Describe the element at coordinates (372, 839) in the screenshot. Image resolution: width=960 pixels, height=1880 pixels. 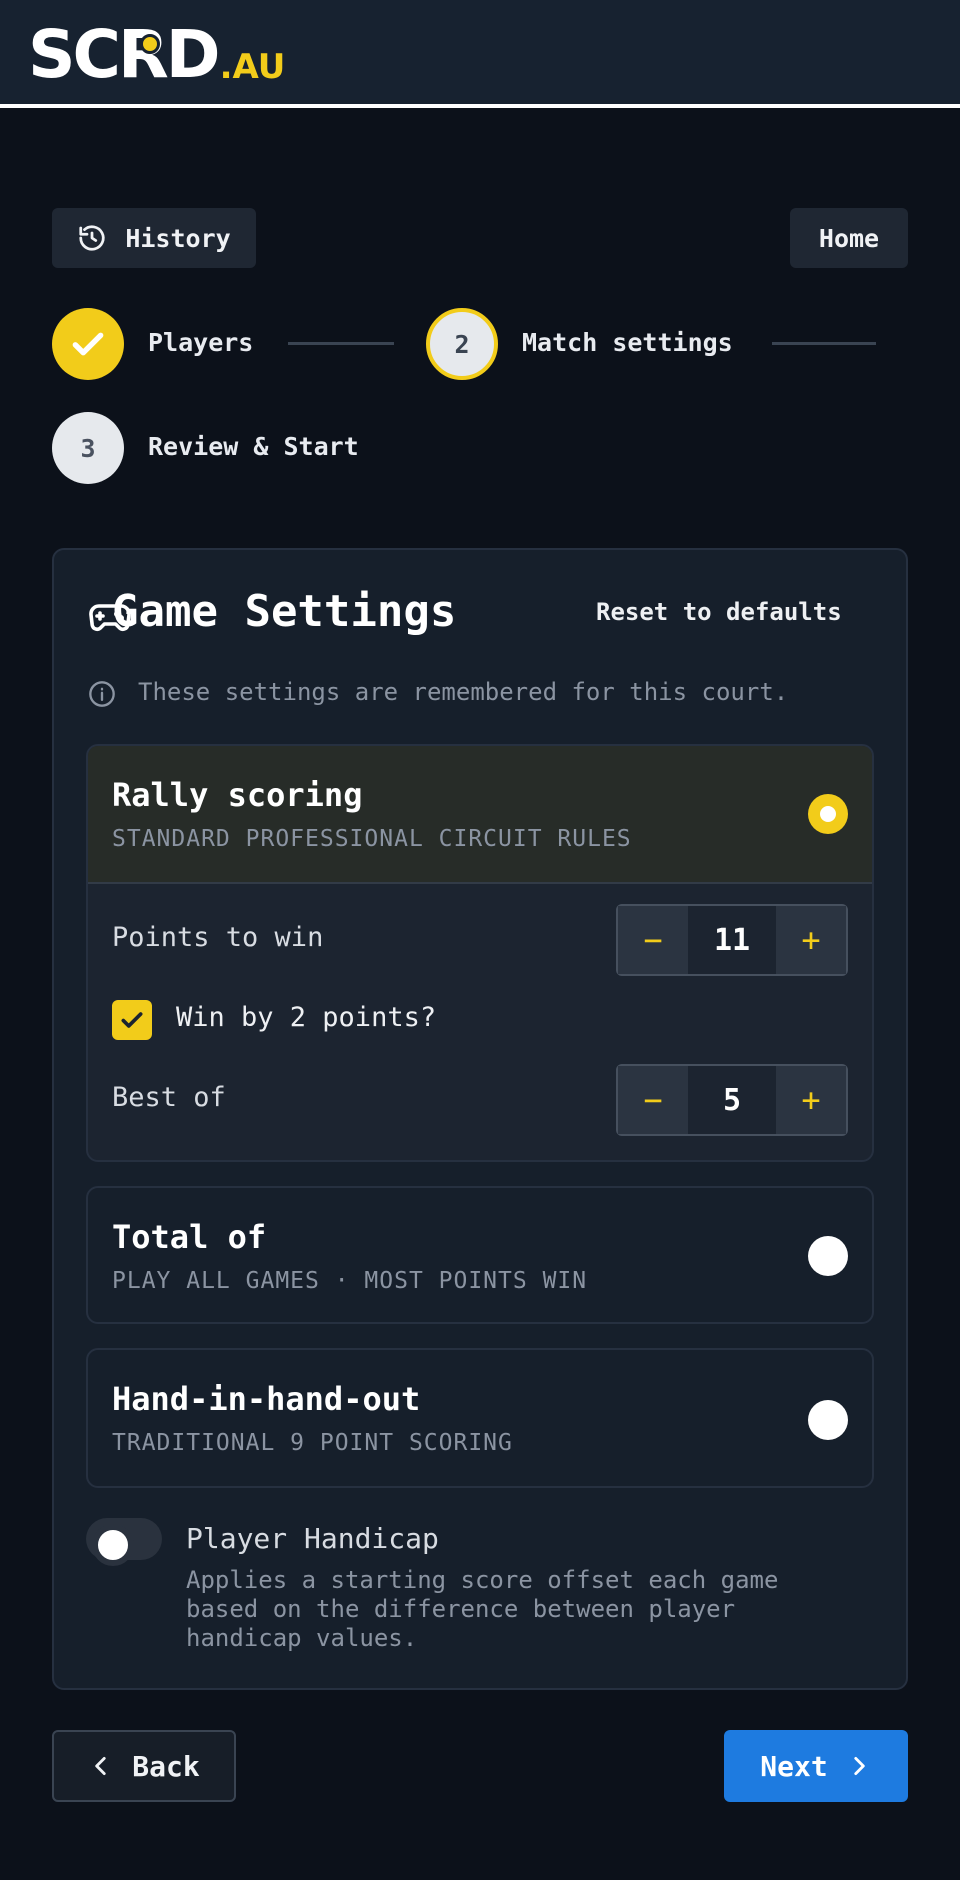
I see `rally-scoring-subtitle: STANDARD PROFESSIONAL CIRCUIT RULES` at that location.